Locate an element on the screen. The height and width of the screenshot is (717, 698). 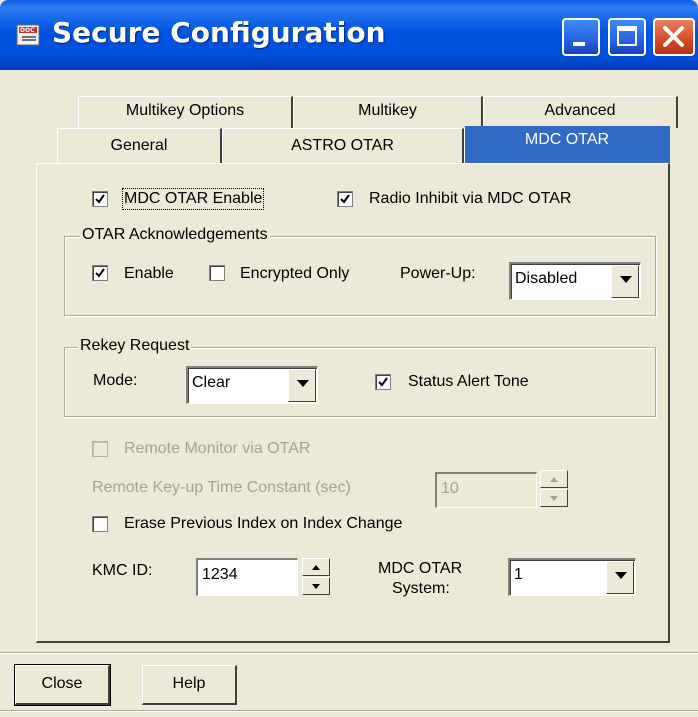
encrypted-only-label: Encrypted Only is located at coordinates (294, 274).